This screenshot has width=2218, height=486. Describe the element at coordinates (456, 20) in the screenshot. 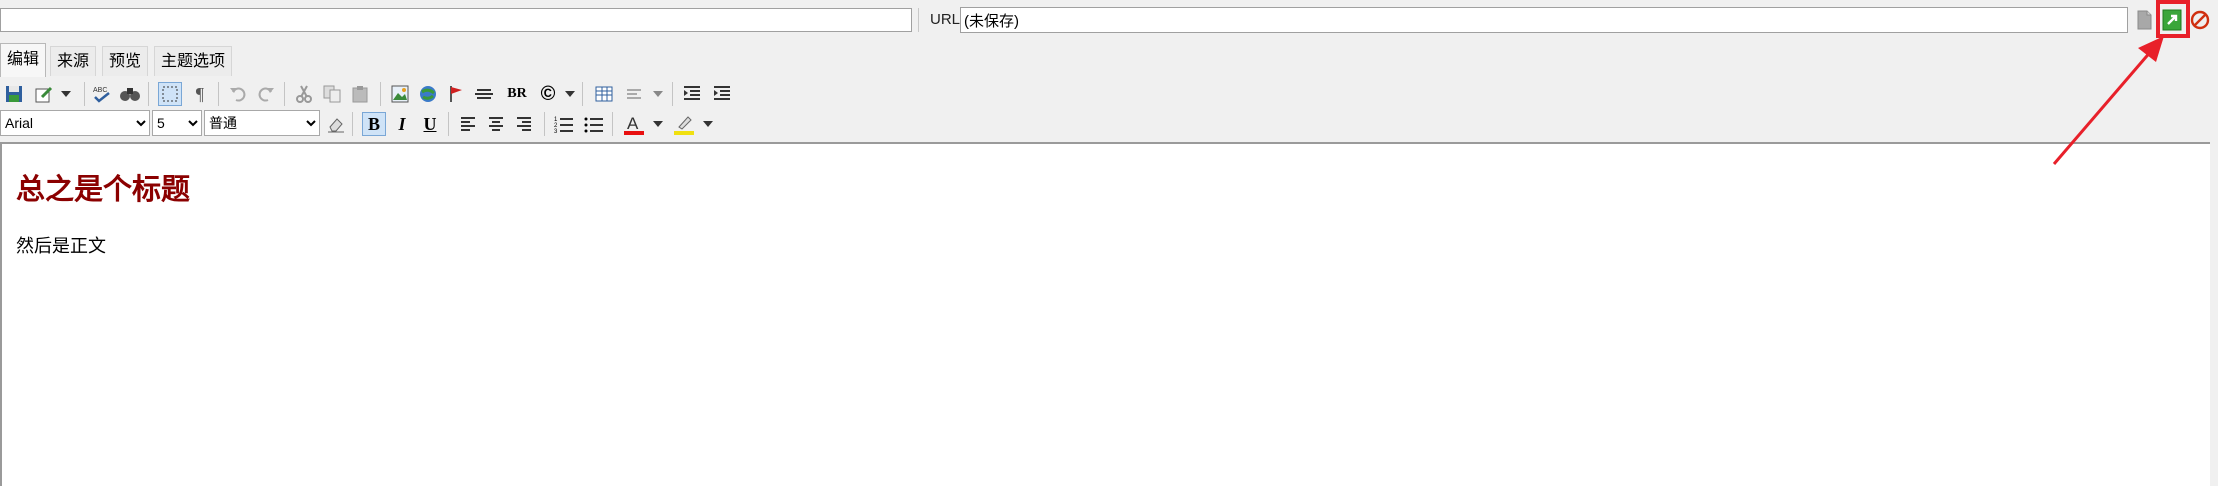

I see `title-input` at that location.